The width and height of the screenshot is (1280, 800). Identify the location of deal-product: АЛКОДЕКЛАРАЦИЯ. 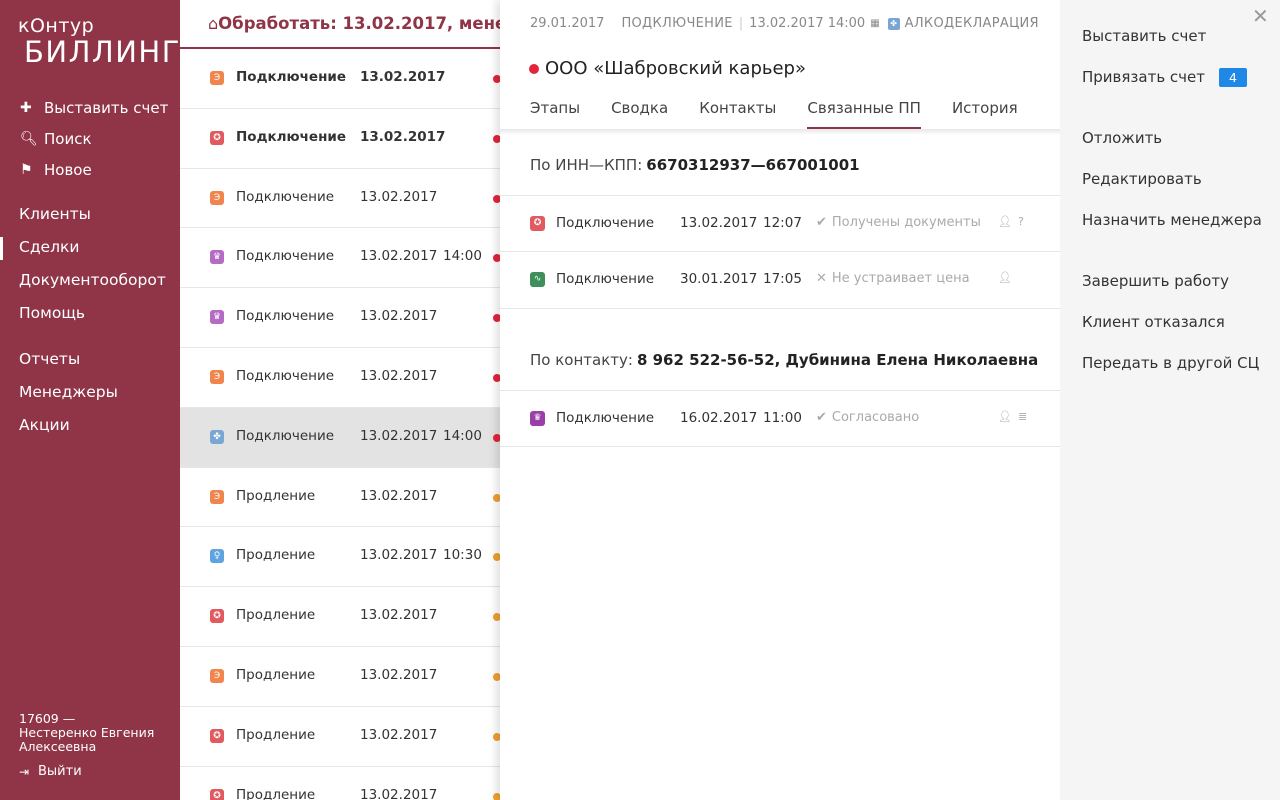
(971, 23).